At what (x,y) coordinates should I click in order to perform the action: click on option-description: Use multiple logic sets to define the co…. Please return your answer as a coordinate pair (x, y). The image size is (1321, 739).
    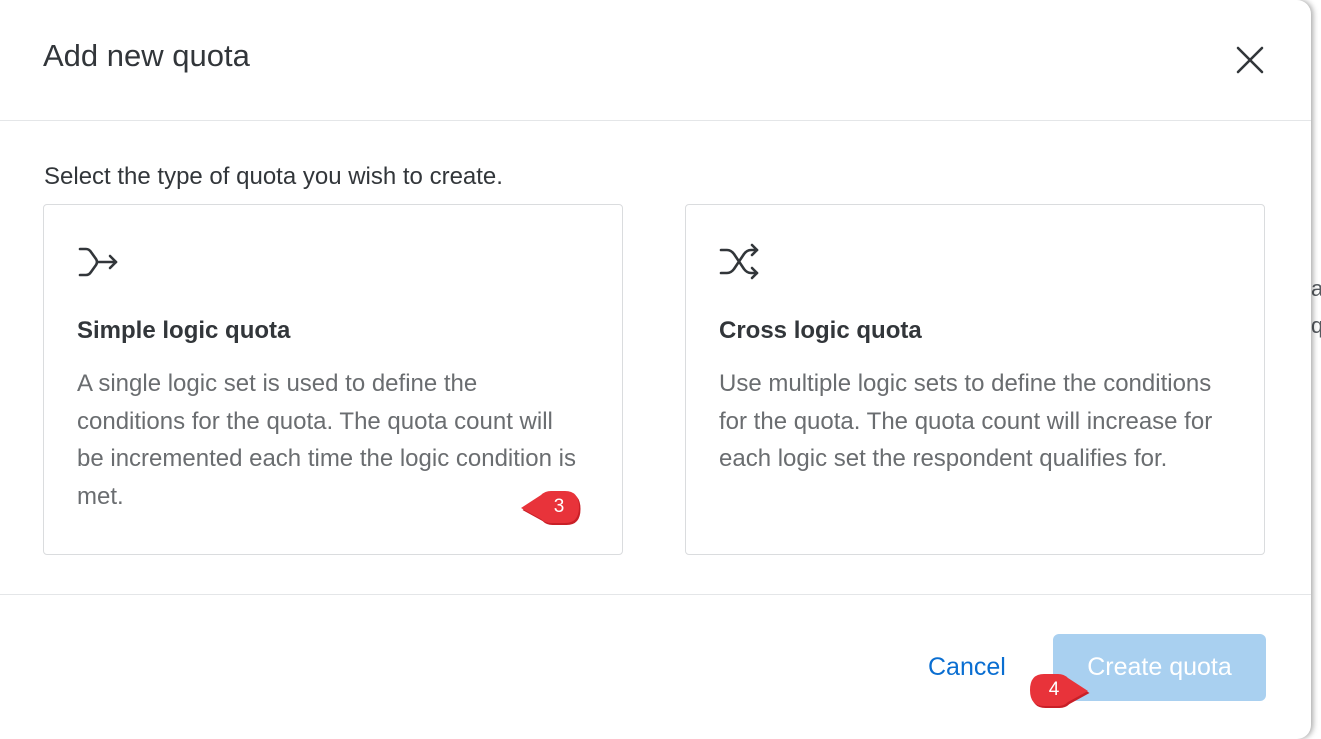
    Looking at the image, I should click on (966, 421).